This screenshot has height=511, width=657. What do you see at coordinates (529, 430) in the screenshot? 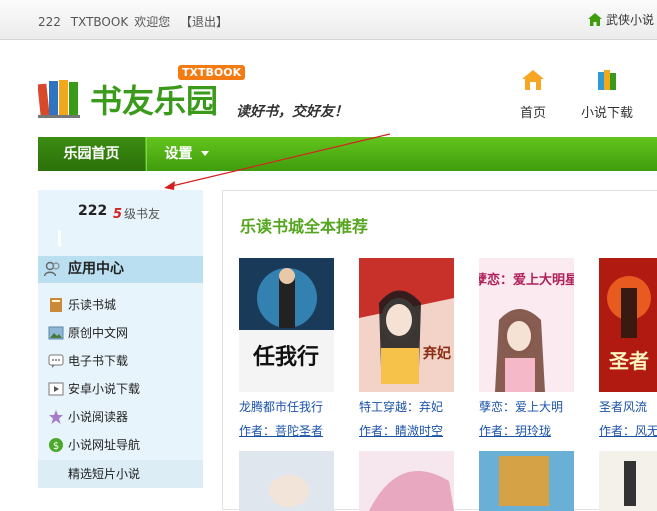
I see `book-author-link: 作者：玥玲珑` at bounding box center [529, 430].